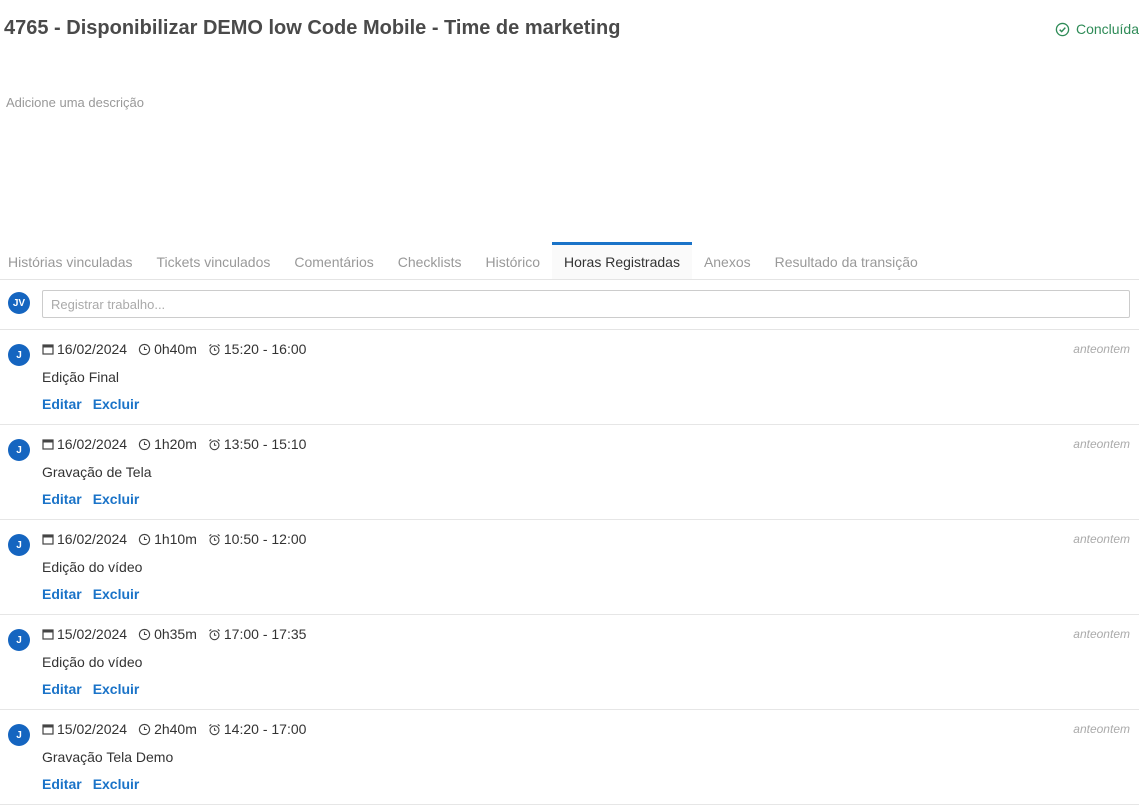  I want to click on worklog-duration: 2h40m, so click(175, 729).